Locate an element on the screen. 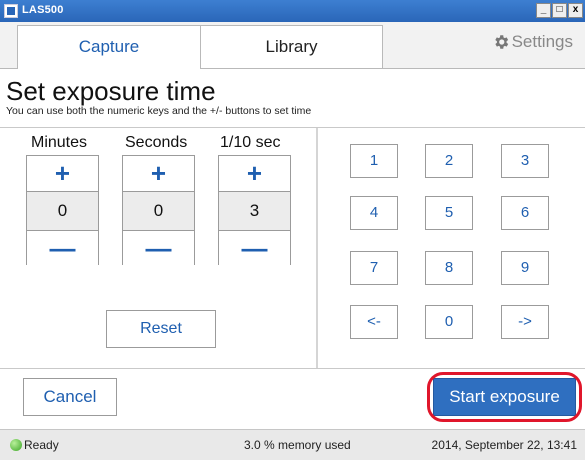 This screenshot has height=460, width=585. seconds-spinner: + 0 — is located at coordinates (158, 210).